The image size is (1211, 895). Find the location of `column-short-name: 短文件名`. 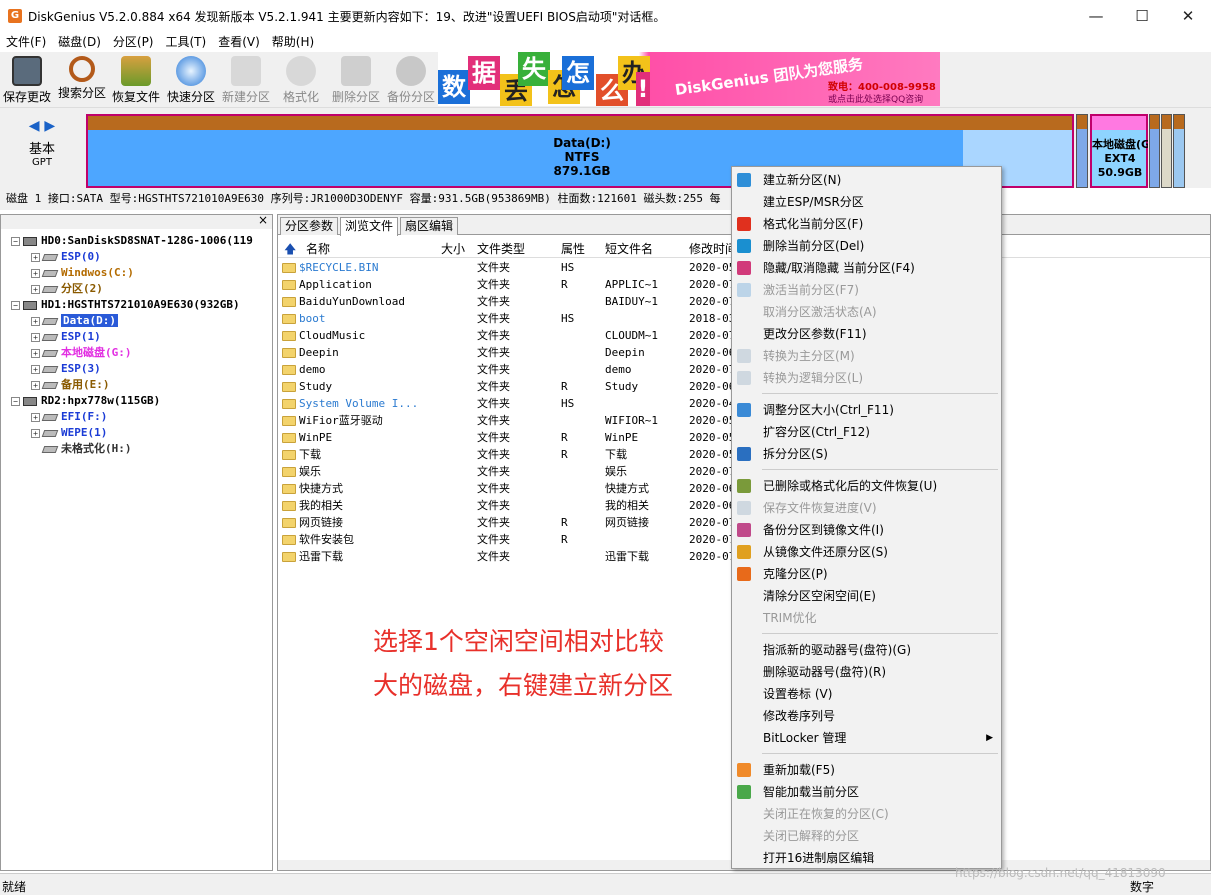

column-short-name: 短文件名 is located at coordinates (629, 248).